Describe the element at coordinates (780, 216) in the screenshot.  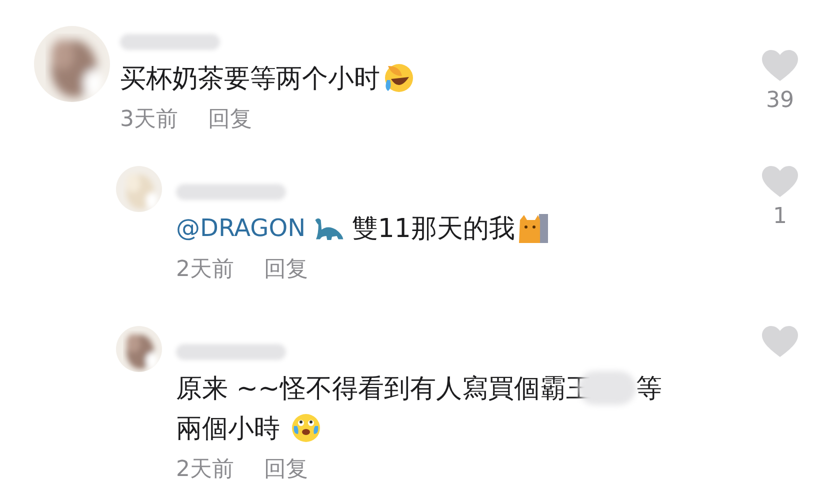
I see `like-count: 1` at that location.